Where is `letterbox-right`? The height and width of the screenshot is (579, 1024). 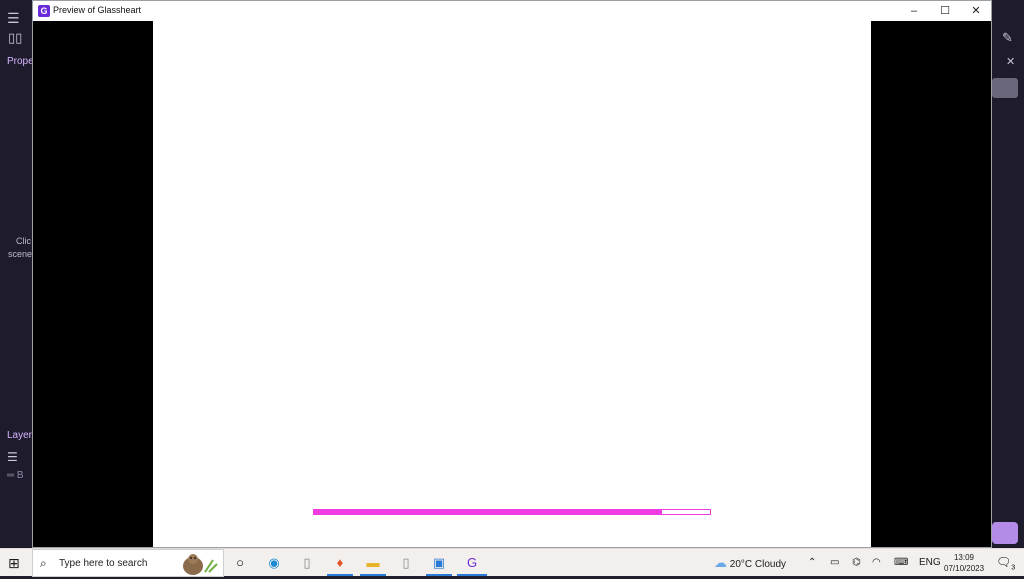 letterbox-right is located at coordinates (931, 284).